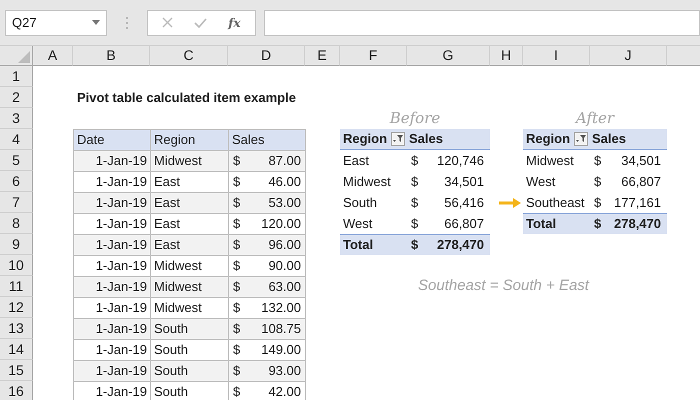 This screenshot has height=400, width=700. Describe the element at coordinates (96, 22) in the screenshot. I see `dropdown-caret-icon` at that location.